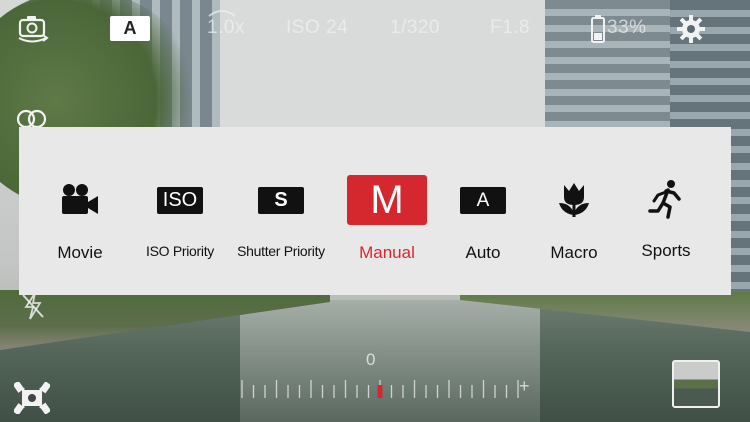  I want to click on flash-off-icon, so click(33, 308).